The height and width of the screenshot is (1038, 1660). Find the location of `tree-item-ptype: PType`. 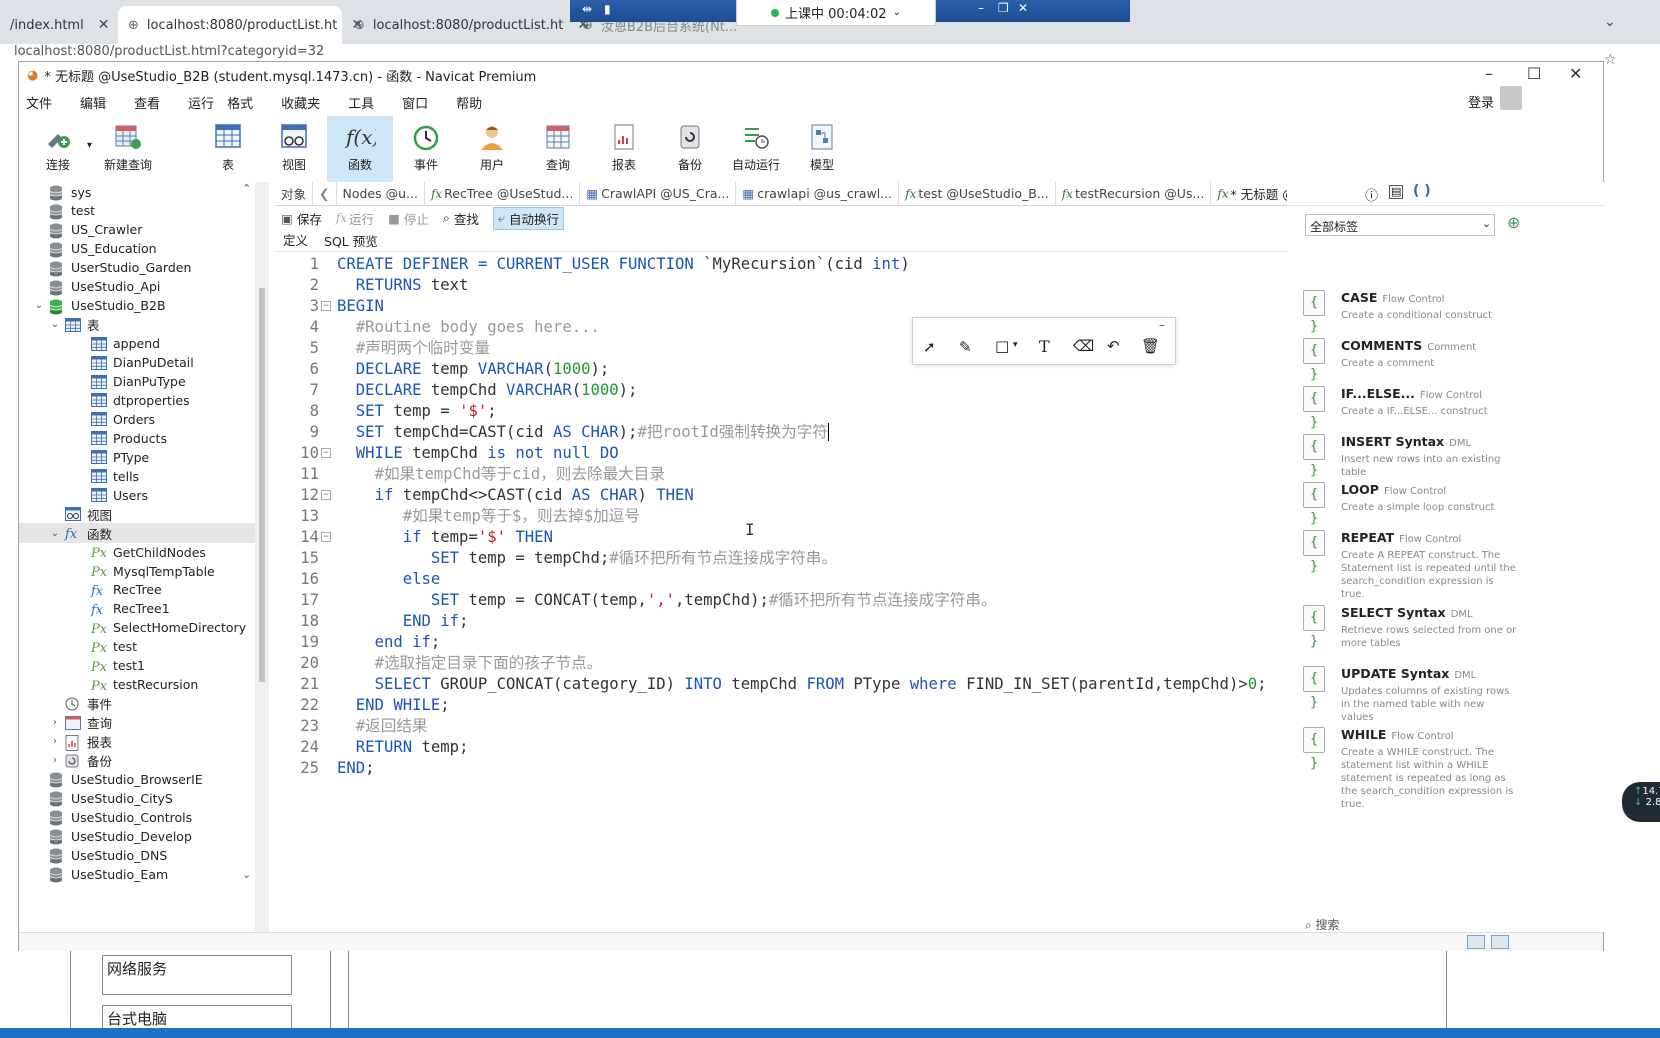

tree-item-ptype: PType is located at coordinates (144, 457).